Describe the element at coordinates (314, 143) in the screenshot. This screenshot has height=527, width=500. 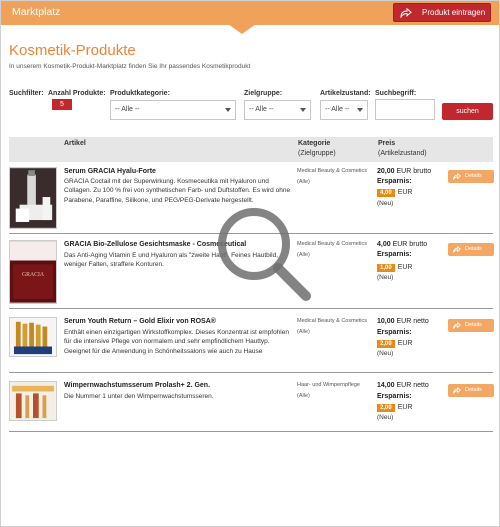
I see `col-category: Kategorie` at that location.